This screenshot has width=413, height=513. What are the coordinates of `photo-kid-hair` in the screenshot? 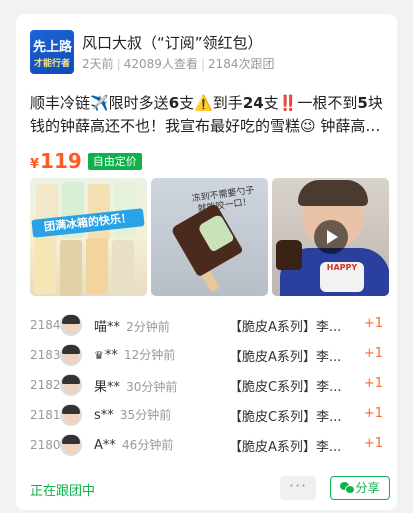 It's located at (333, 193).